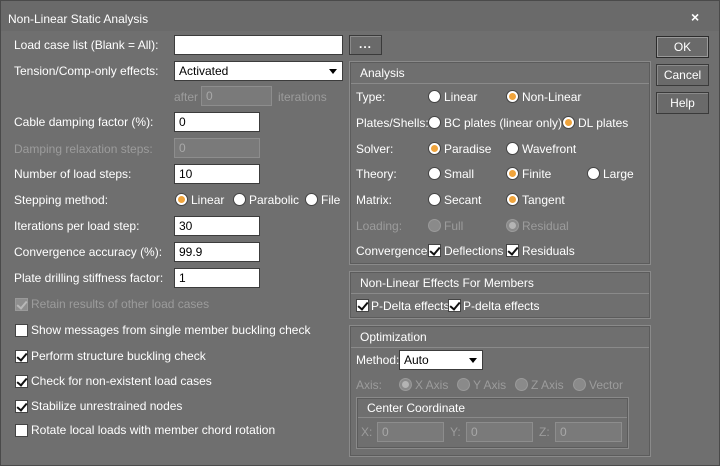 The image size is (720, 466). I want to click on after-iterations-input: 0, so click(236, 96).